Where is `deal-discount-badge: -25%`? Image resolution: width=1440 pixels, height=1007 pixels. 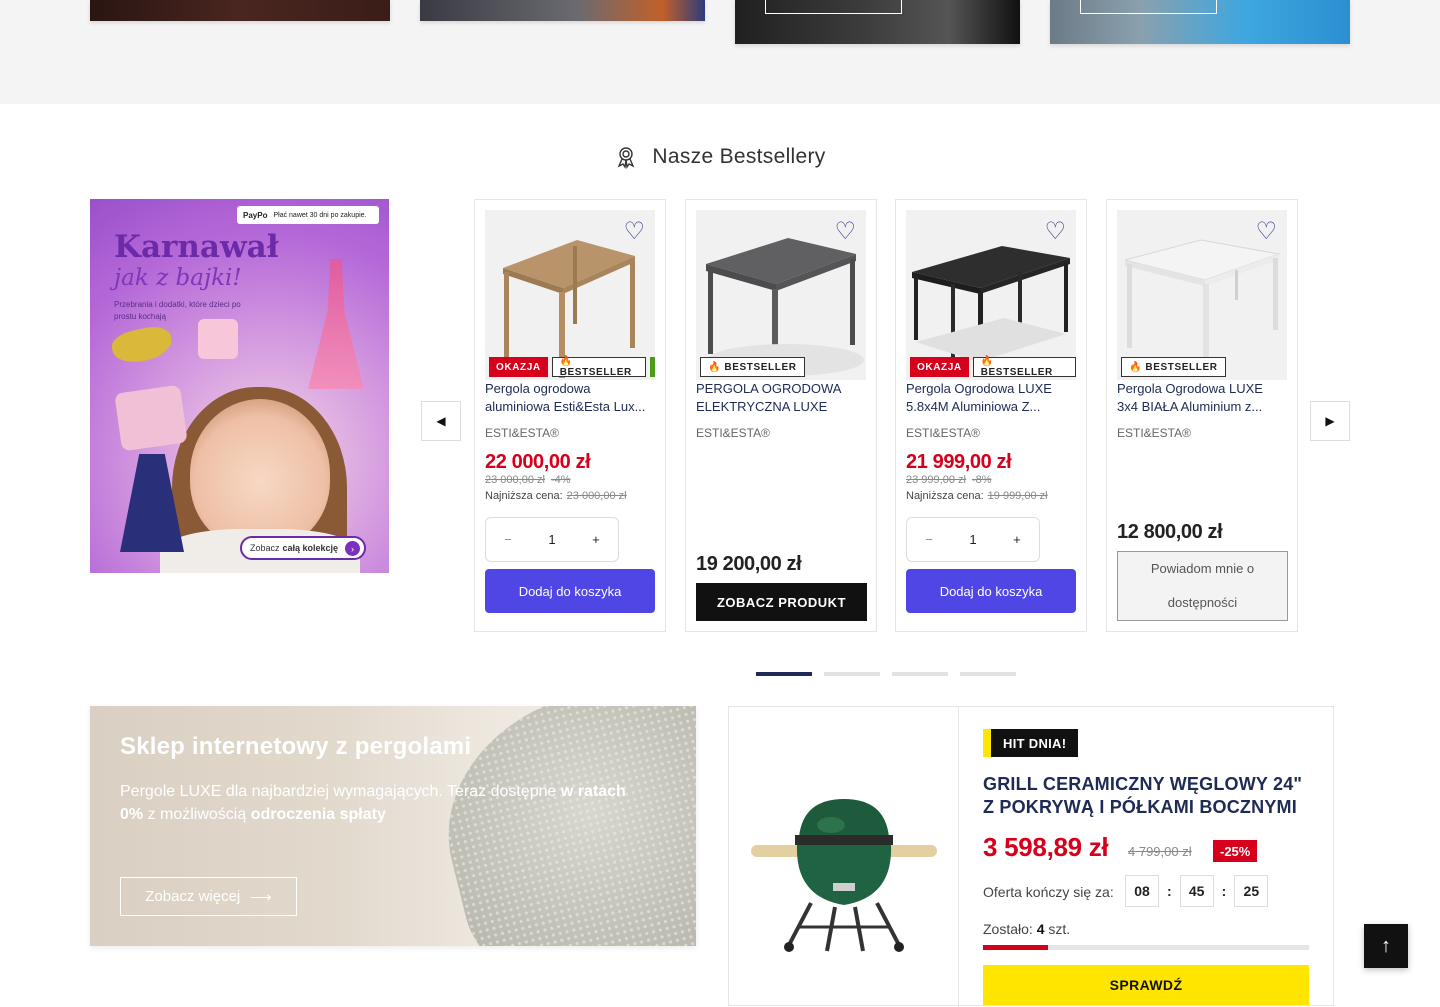 deal-discount-badge: -25% is located at coordinates (1235, 851).